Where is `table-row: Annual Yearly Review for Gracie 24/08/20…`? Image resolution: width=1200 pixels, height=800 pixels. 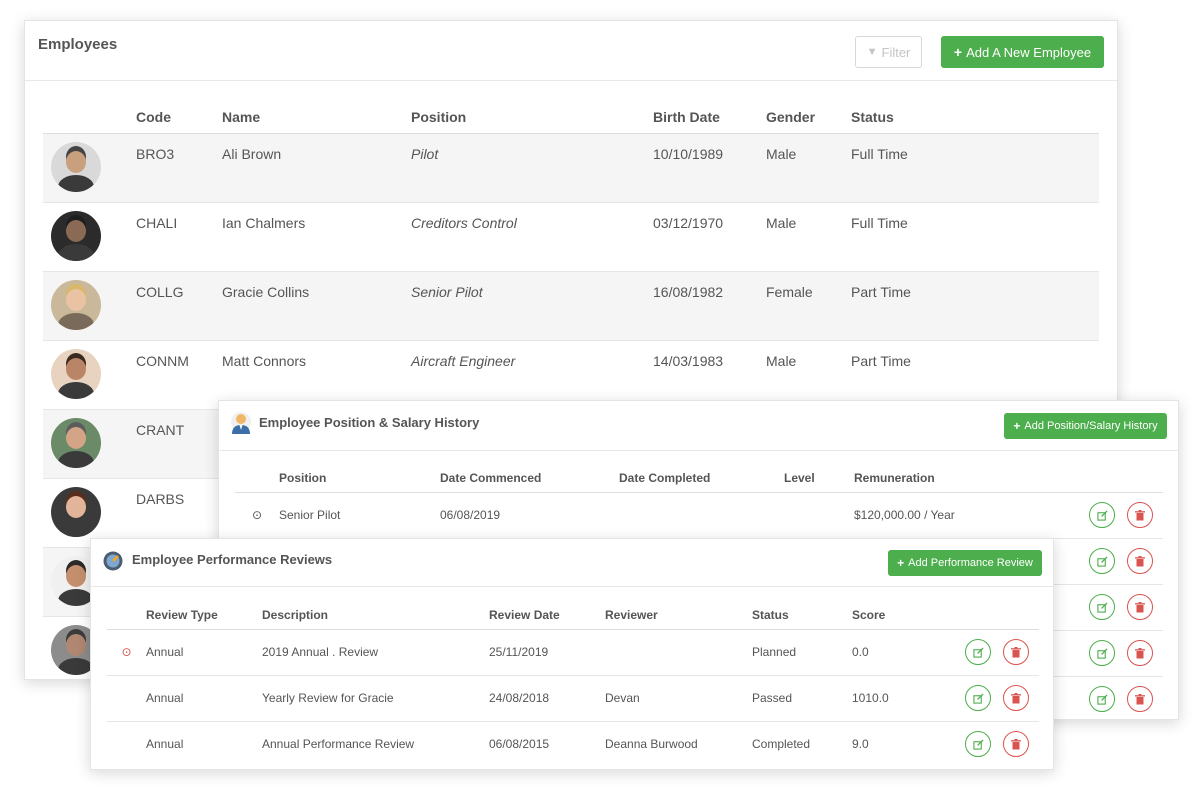 table-row: Annual Yearly Review for Gracie 24/08/20… is located at coordinates (573, 698).